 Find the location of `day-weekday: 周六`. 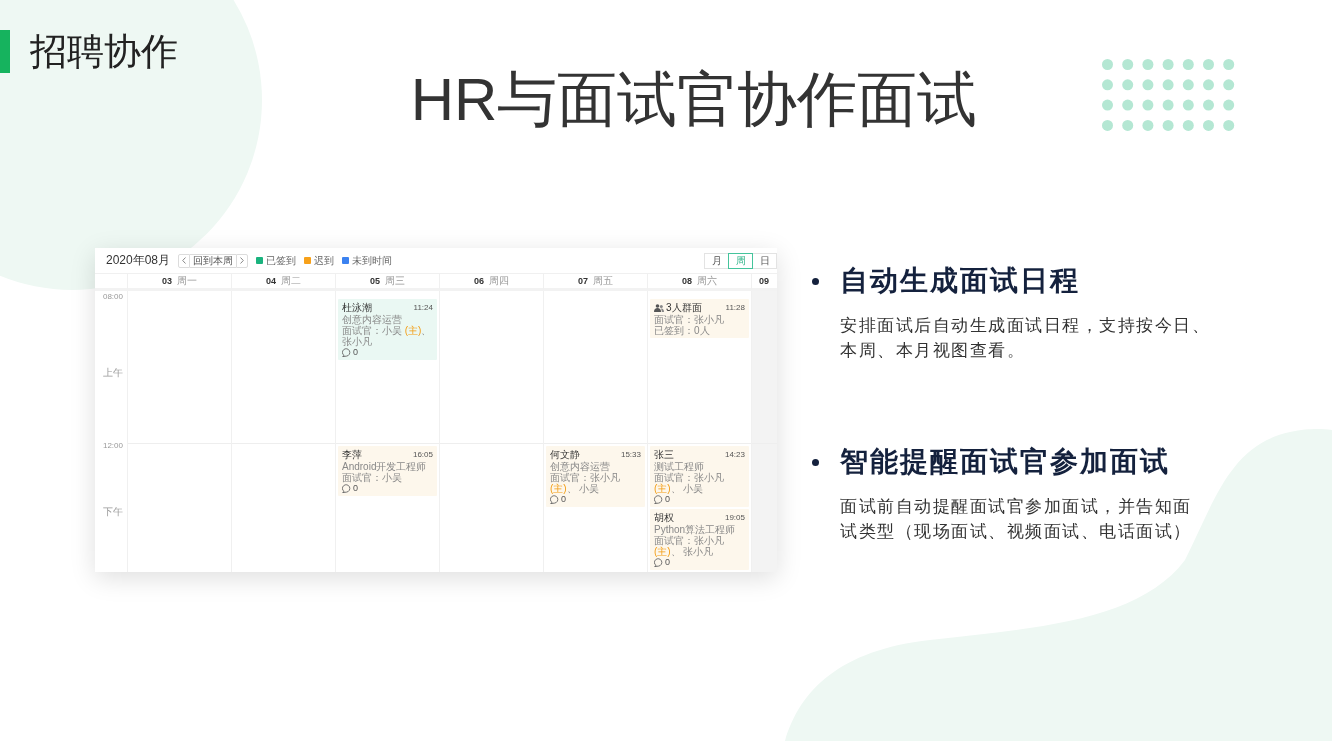

day-weekday: 周六 is located at coordinates (707, 281).